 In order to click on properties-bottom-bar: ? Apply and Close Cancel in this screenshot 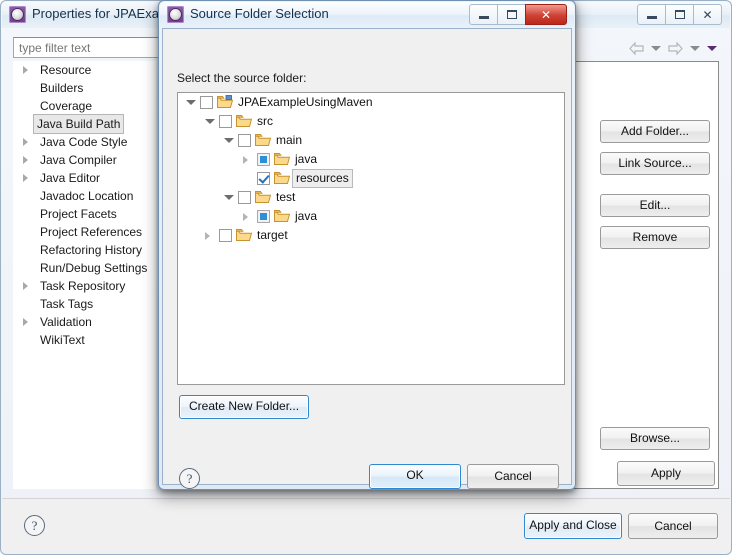, I will do `click(366, 525)`.